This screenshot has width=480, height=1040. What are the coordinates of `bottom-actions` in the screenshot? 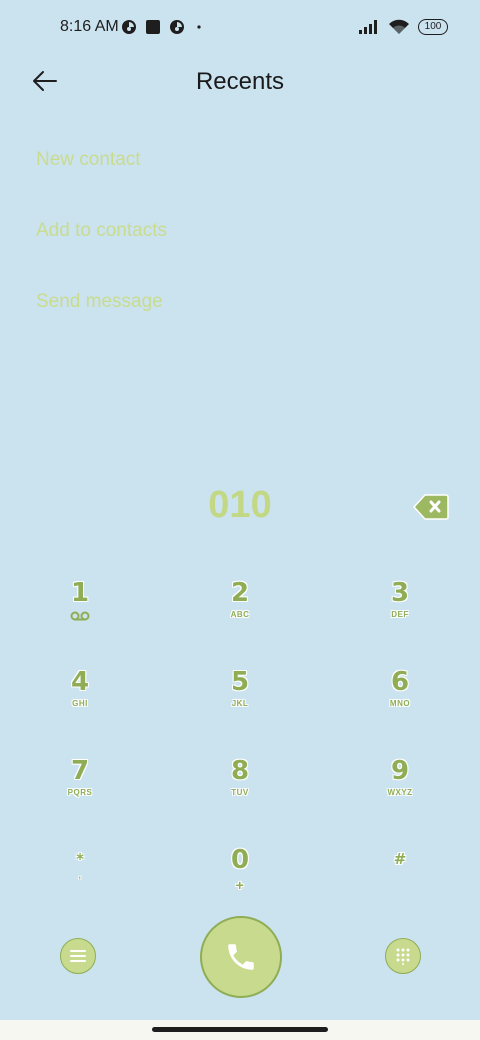 It's located at (240, 956).